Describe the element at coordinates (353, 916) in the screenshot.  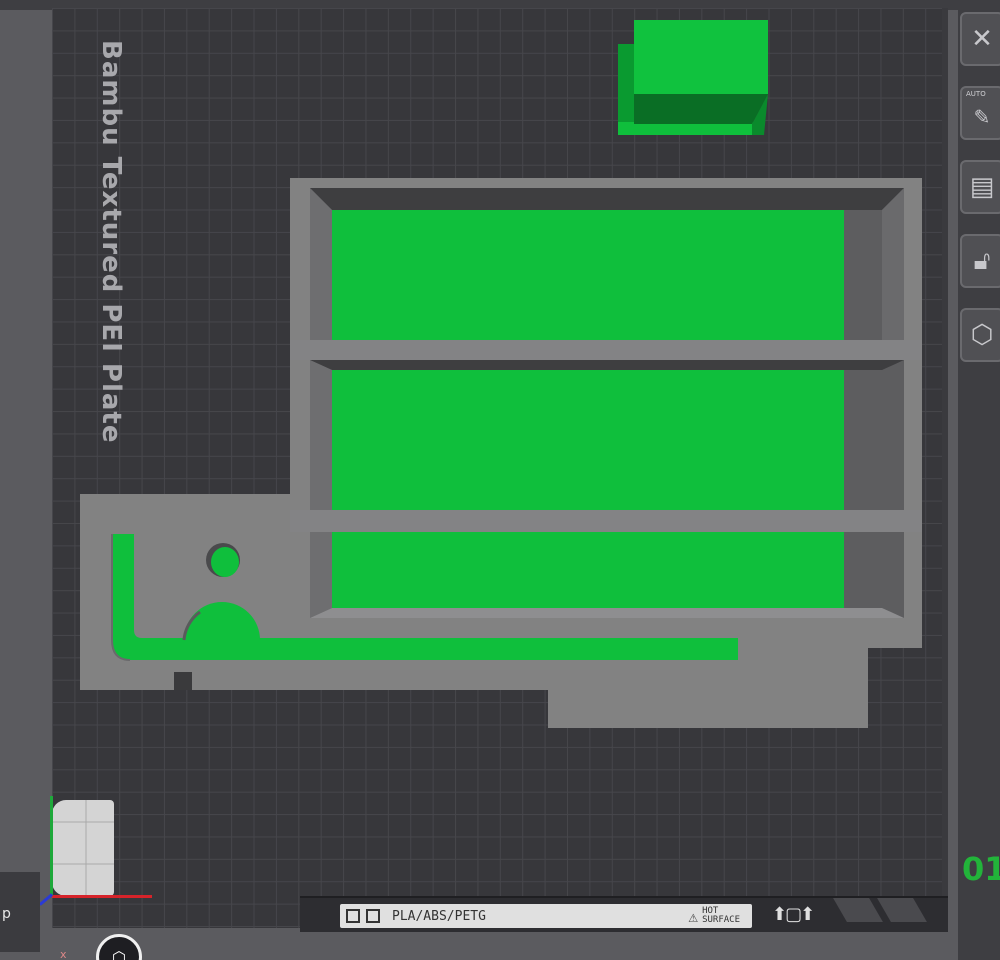
I see `bambu-logo-icon` at that location.